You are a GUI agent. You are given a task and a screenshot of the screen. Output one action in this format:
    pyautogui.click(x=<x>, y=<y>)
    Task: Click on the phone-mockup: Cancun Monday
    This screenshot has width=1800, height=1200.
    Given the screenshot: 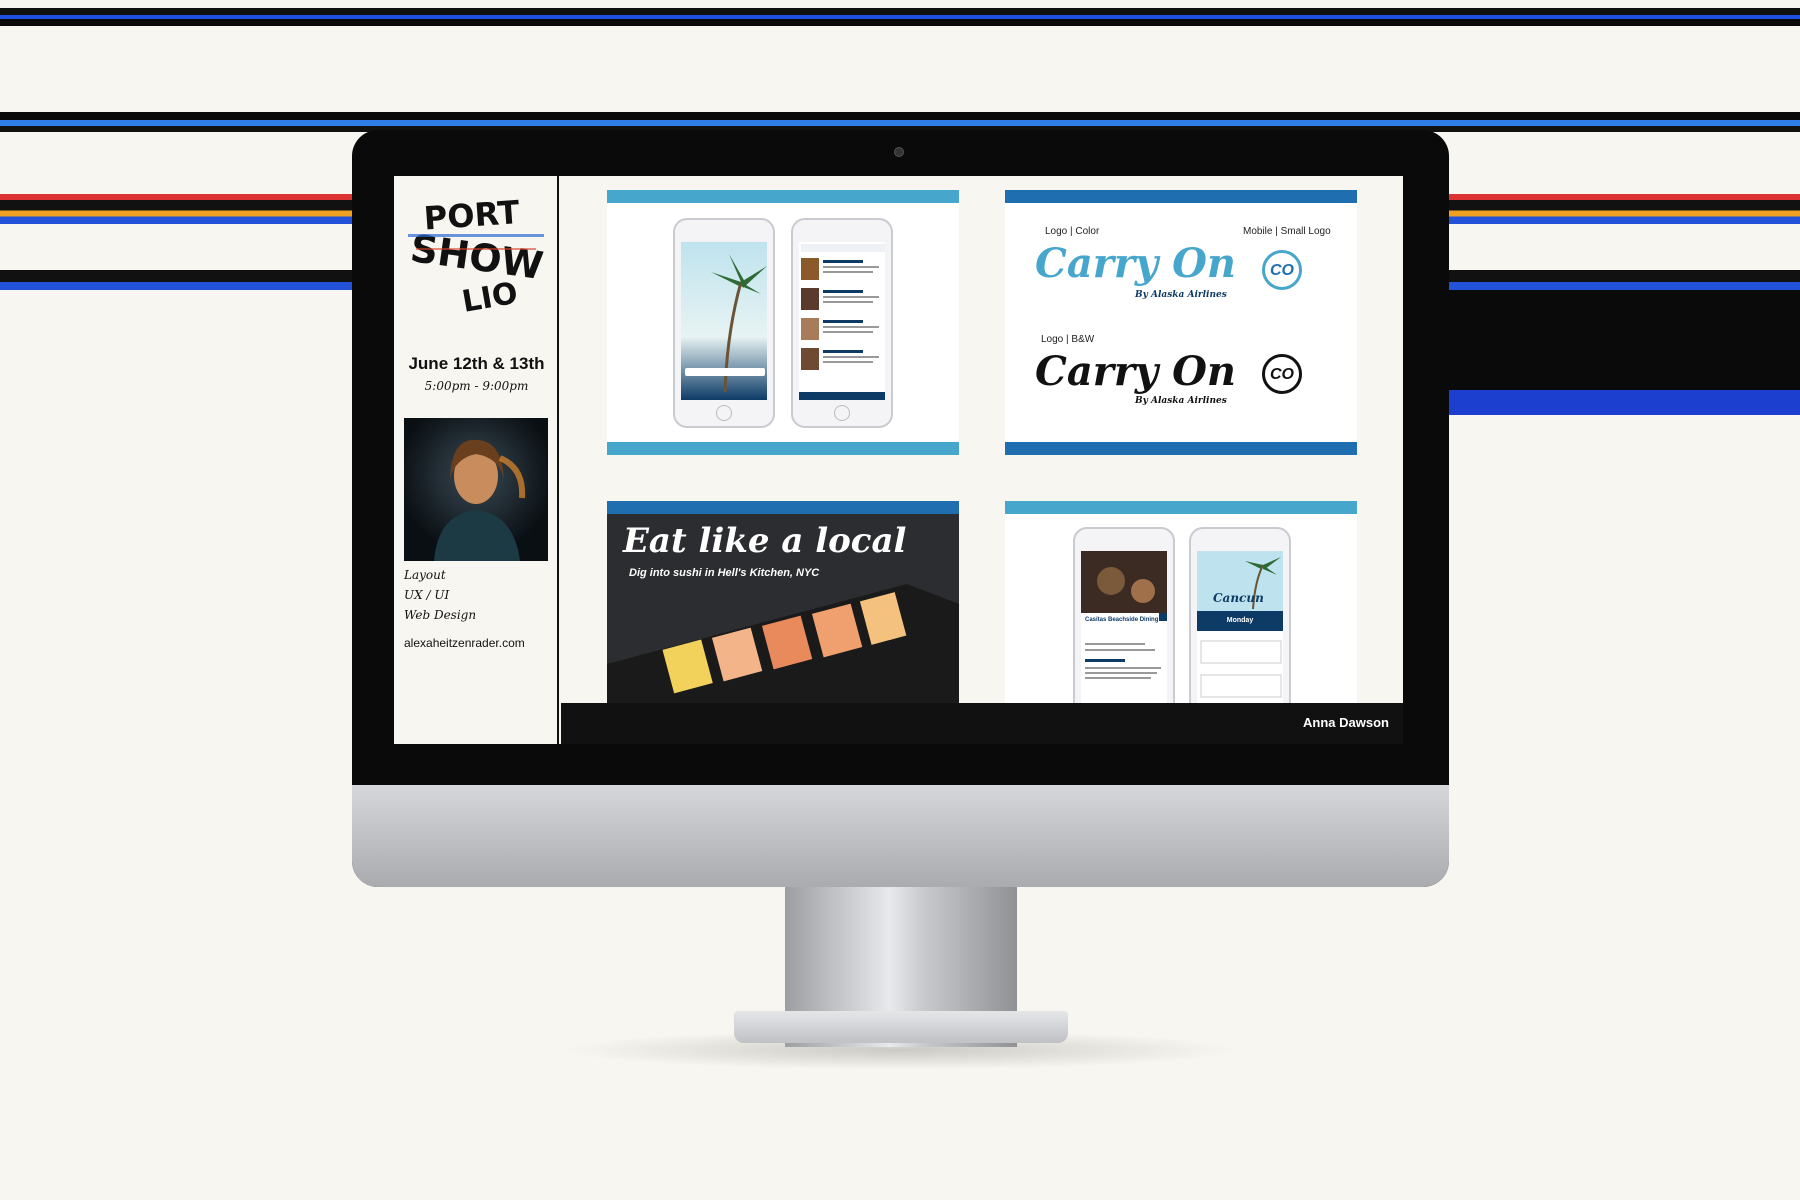 What is the action you would take?
    pyautogui.click(x=1240, y=615)
    